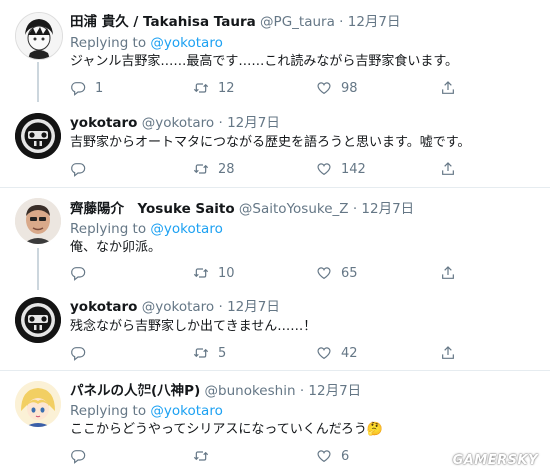 This screenshot has height=474, width=550. I want to click on tweet-text: 俺、なか卯派。, so click(116, 247).